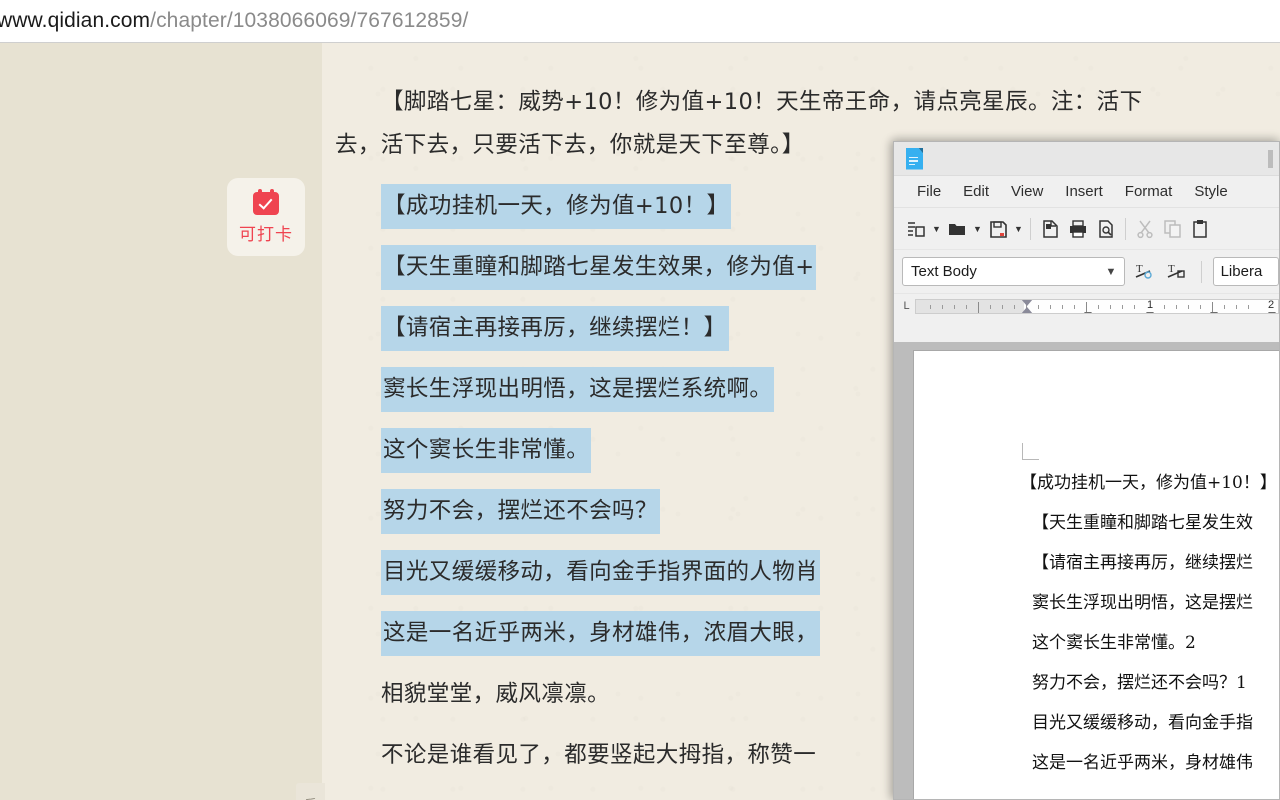 The height and width of the screenshot is (800, 1280). Describe the element at coordinates (916, 229) in the screenshot. I see `new-doc-icon` at that location.